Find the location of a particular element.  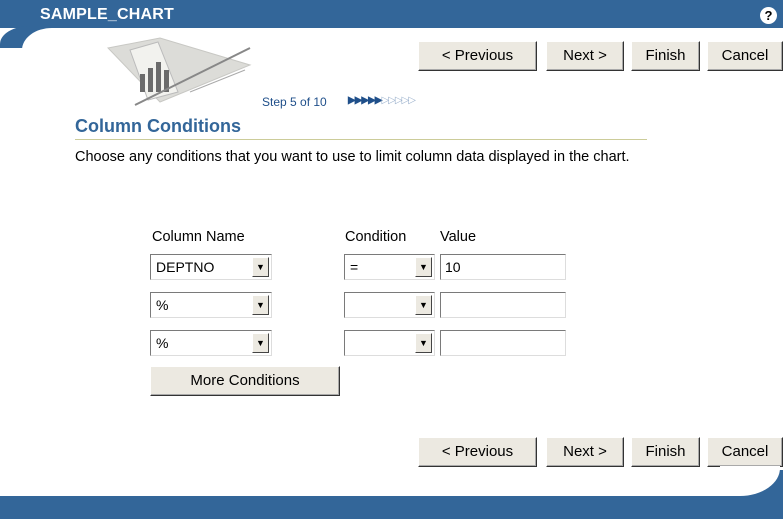

value-input-1: 10 is located at coordinates (503, 267).